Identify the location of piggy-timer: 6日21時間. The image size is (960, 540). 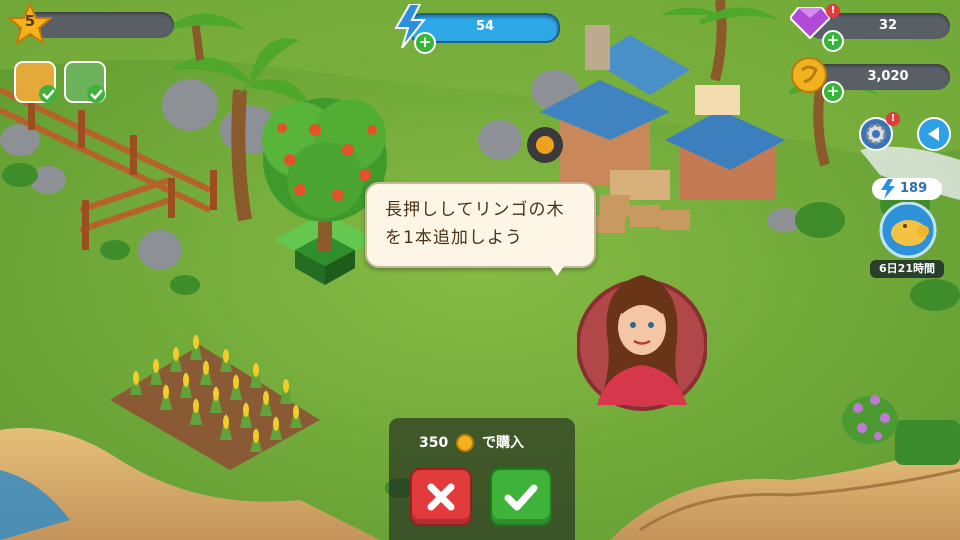
(907, 269).